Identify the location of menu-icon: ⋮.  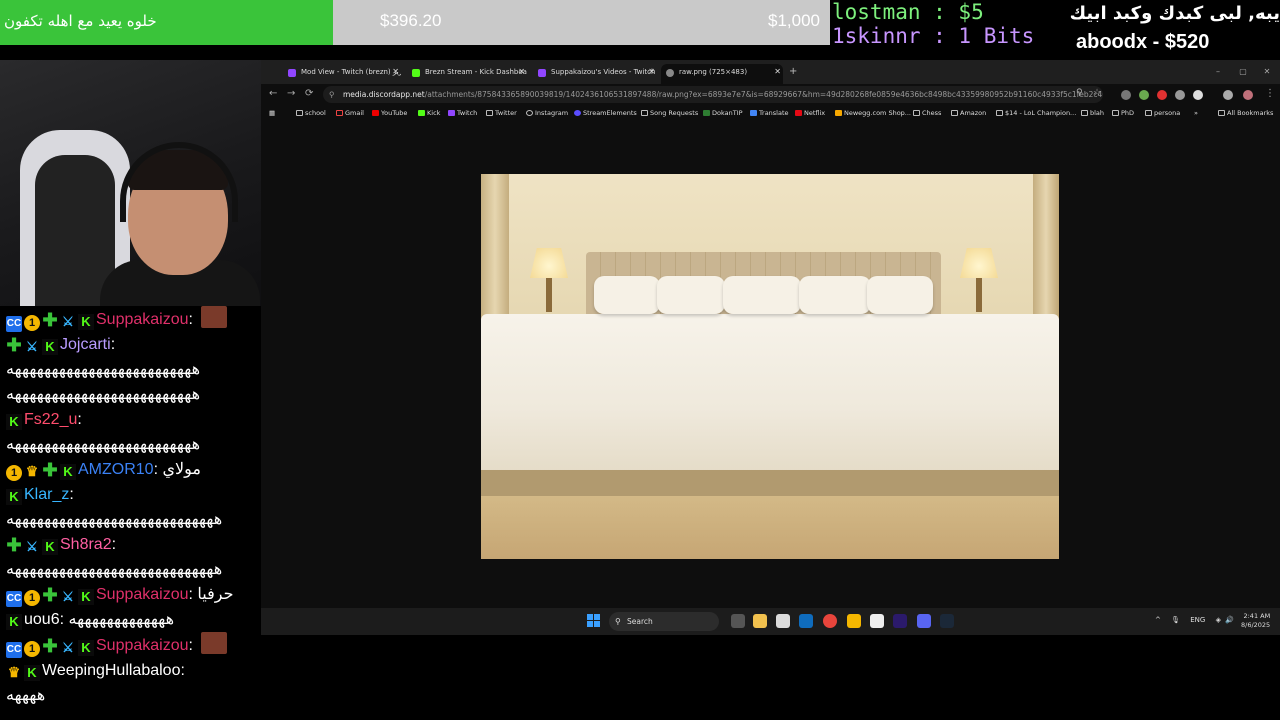
(1270, 93).